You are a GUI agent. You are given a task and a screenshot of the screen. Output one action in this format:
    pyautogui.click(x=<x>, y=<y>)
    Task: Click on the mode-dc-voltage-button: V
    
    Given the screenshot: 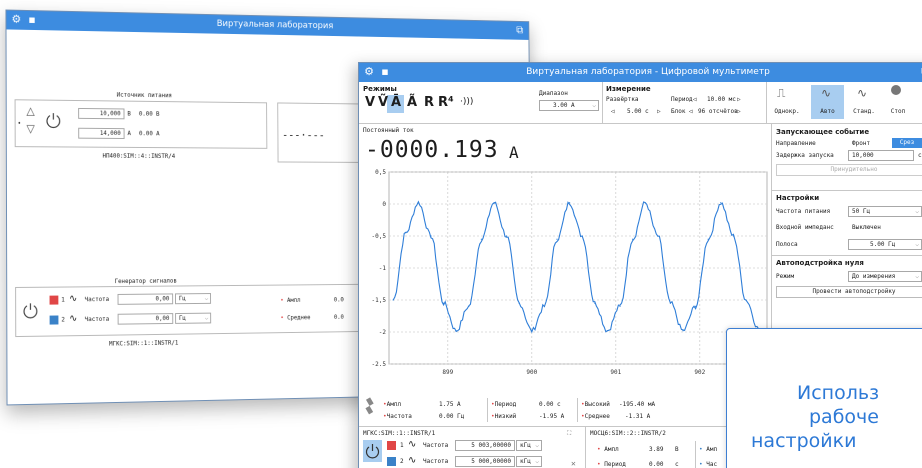 What is the action you would take?
    pyautogui.click(x=370, y=102)
    